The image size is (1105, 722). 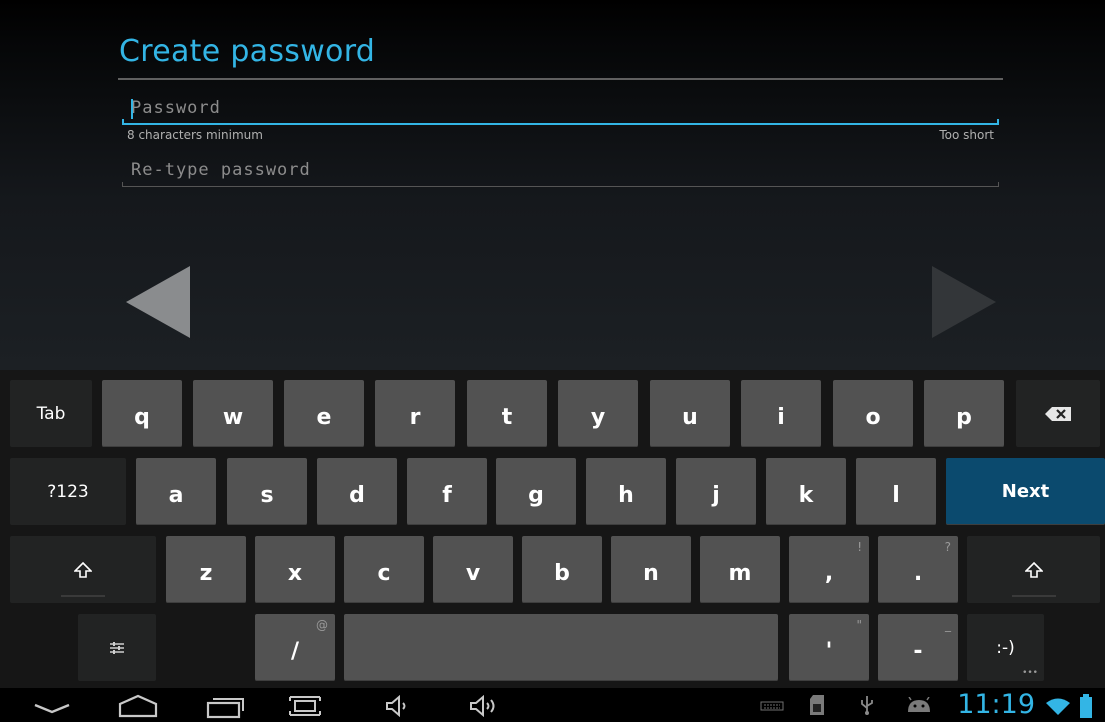 I want to click on more-indicator: •••, so click(x=1030, y=673).